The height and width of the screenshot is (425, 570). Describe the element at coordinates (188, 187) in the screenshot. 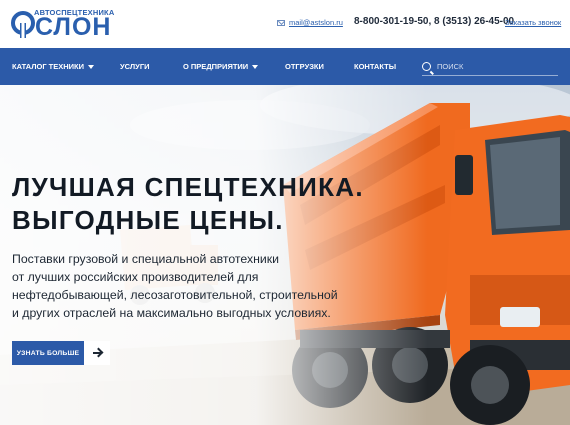

I see `hero-title-line: ЛУЧШАЯ СПЕЦТЕХНИКА.` at that location.